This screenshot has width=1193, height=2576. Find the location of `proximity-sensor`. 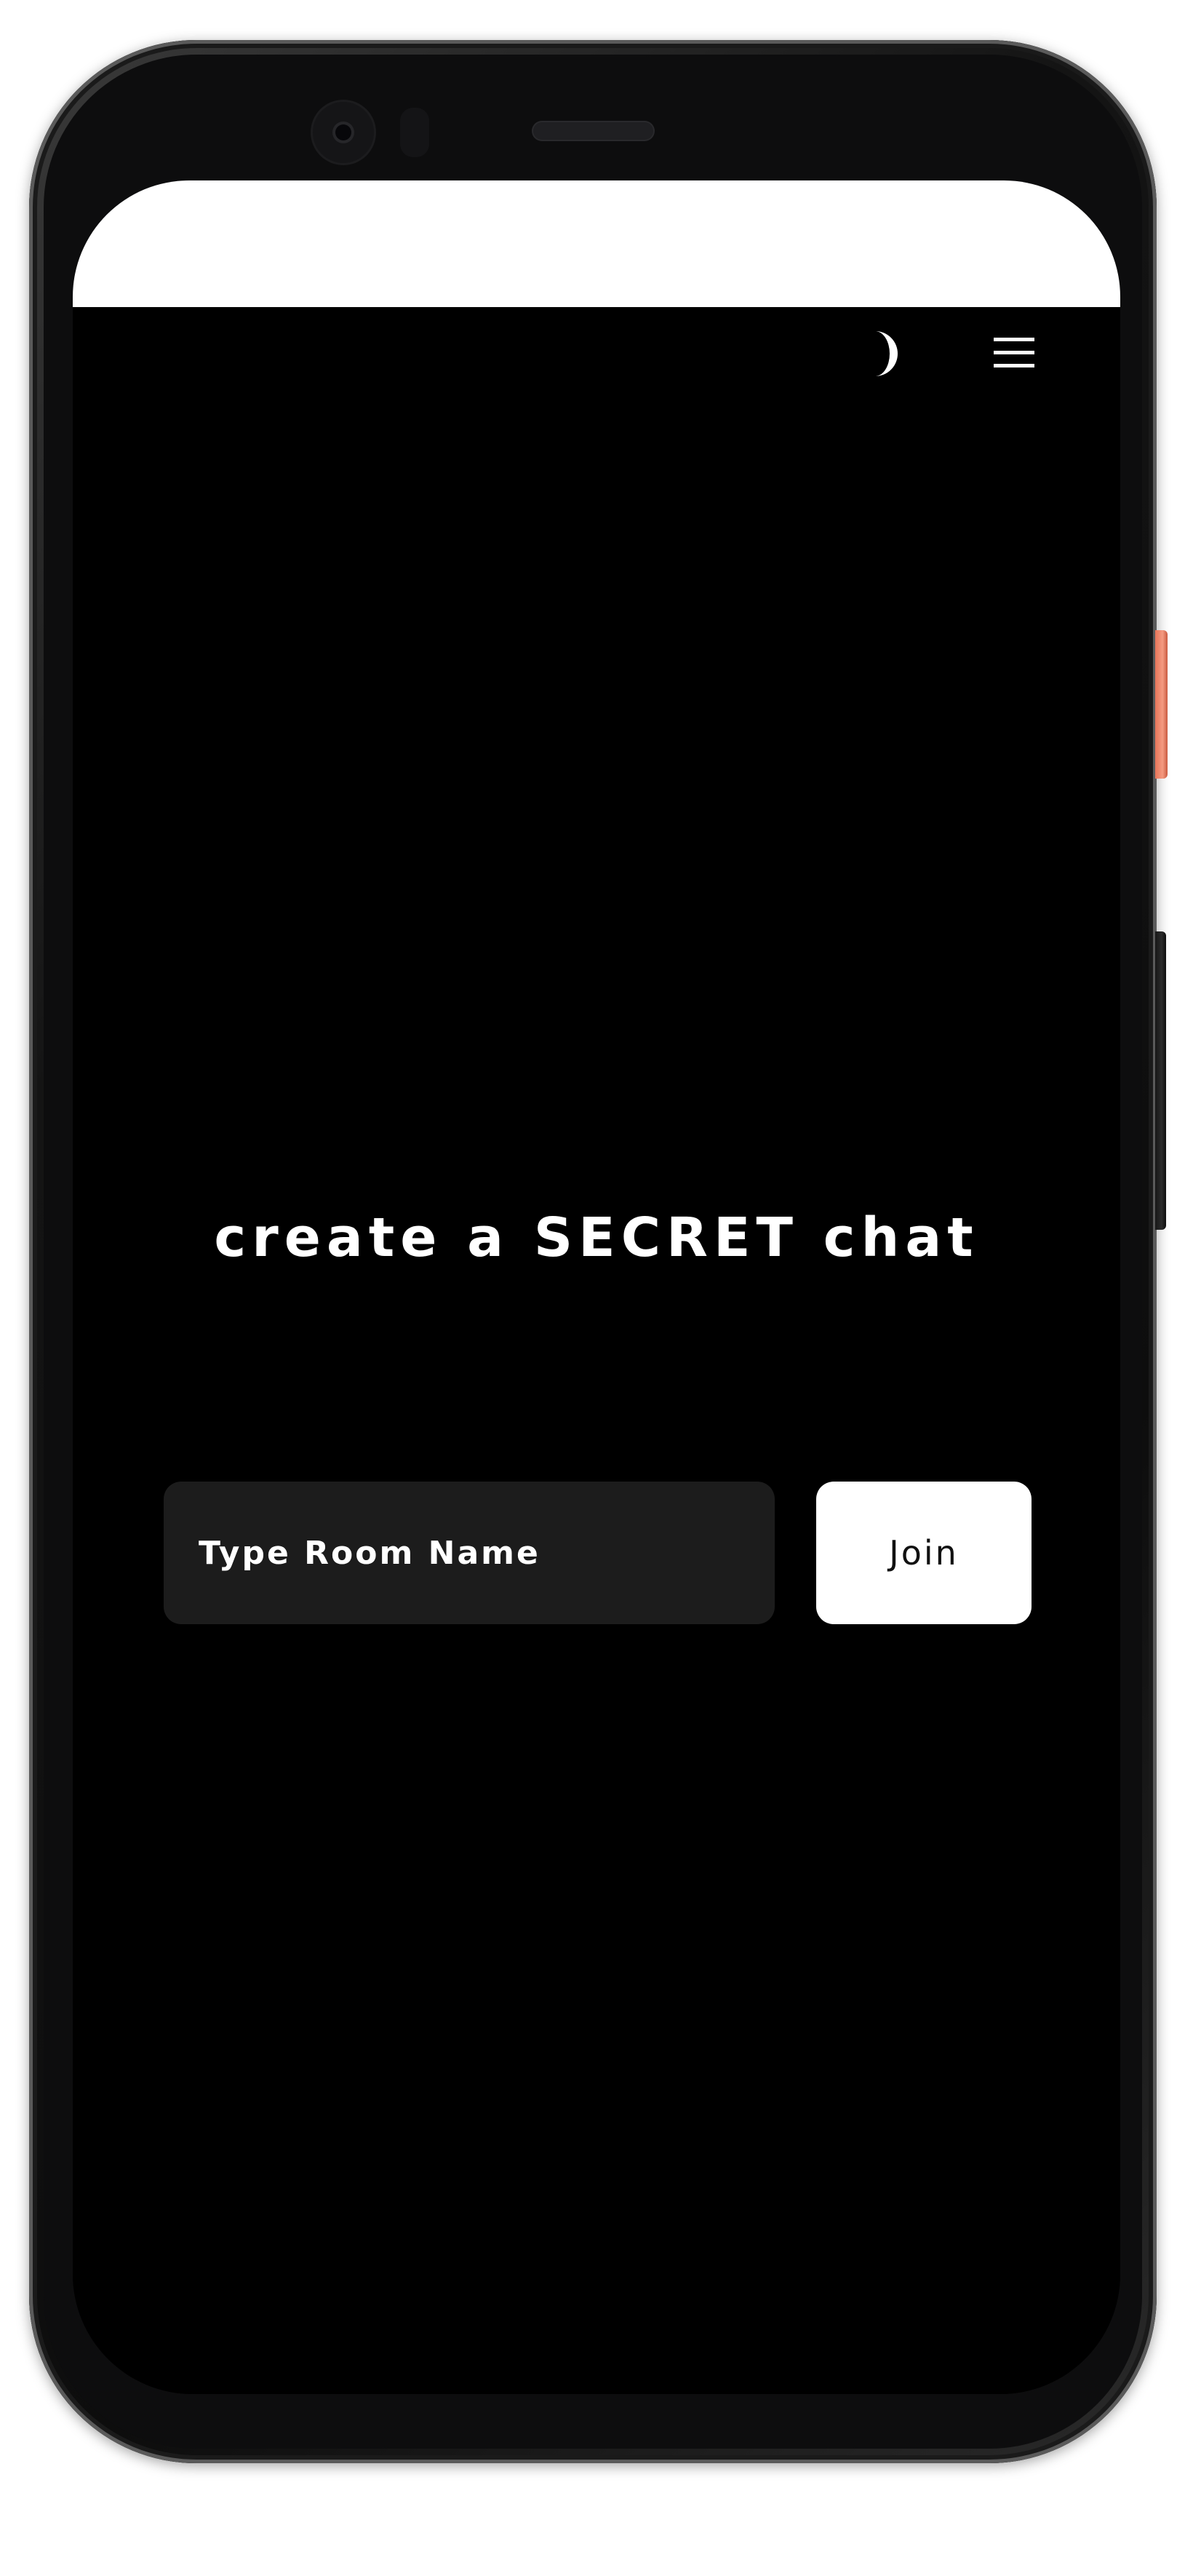

proximity-sensor is located at coordinates (414, 132).